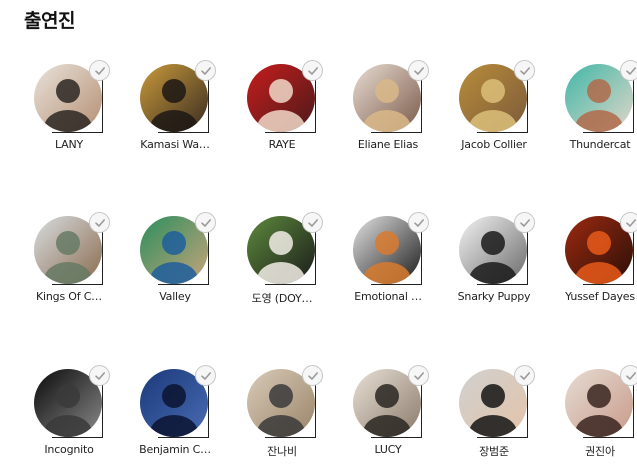 The width and height of the screenshot is (637, 469). Describe the element at coordinates (173, 264) in the screenshot. I see `performer-card: Valley` at that location.